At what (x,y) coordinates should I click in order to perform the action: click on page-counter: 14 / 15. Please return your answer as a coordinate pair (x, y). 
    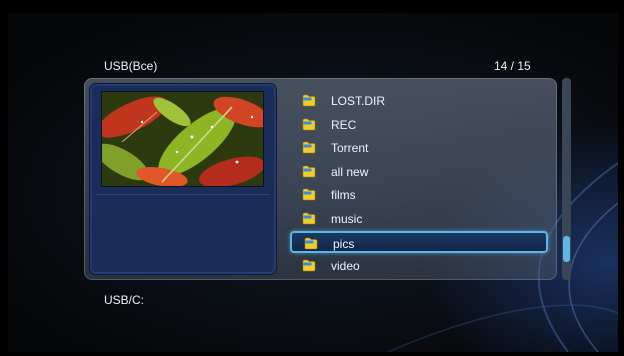
    Looking at the image, I should click on (512, 66).